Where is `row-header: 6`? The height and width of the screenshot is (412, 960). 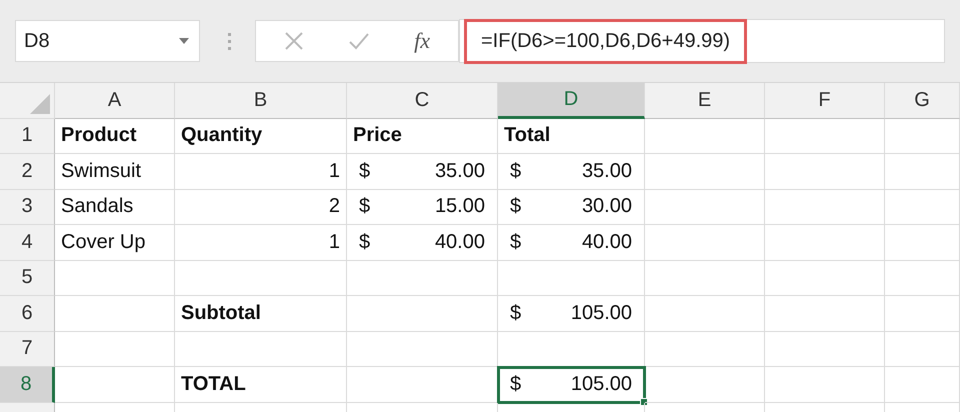
row-header: 6 is located at coordinates (27, 314).